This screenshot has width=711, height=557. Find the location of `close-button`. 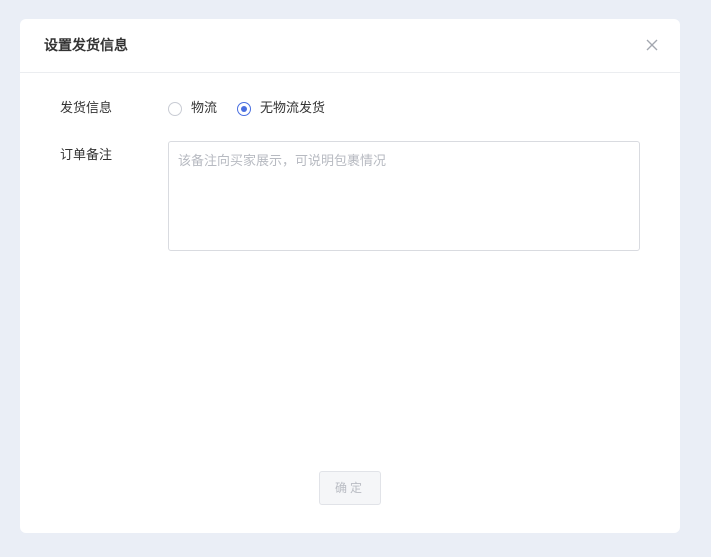

close-button is located at coordinates (652, 45).